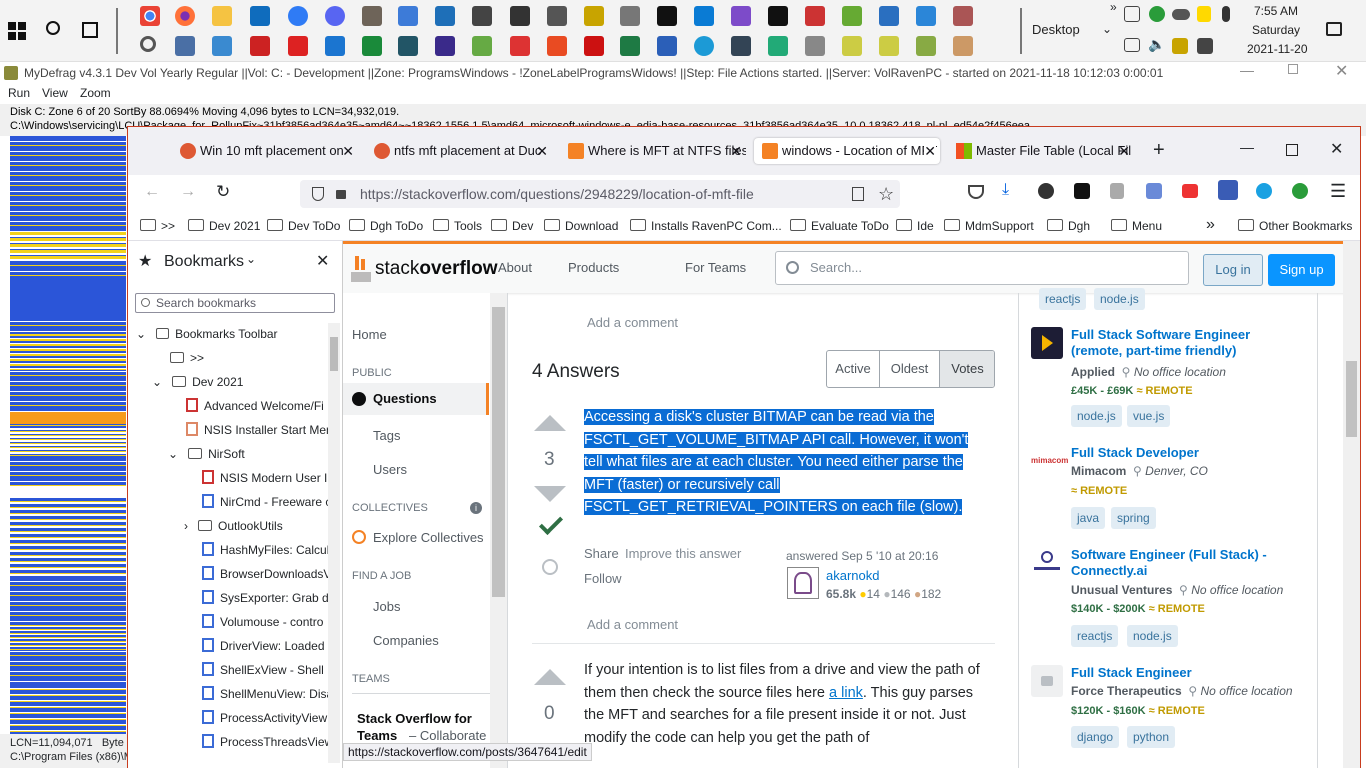  I want to click on tree-folder-outlookutils: › OutlookUtils, so click(233, 526).